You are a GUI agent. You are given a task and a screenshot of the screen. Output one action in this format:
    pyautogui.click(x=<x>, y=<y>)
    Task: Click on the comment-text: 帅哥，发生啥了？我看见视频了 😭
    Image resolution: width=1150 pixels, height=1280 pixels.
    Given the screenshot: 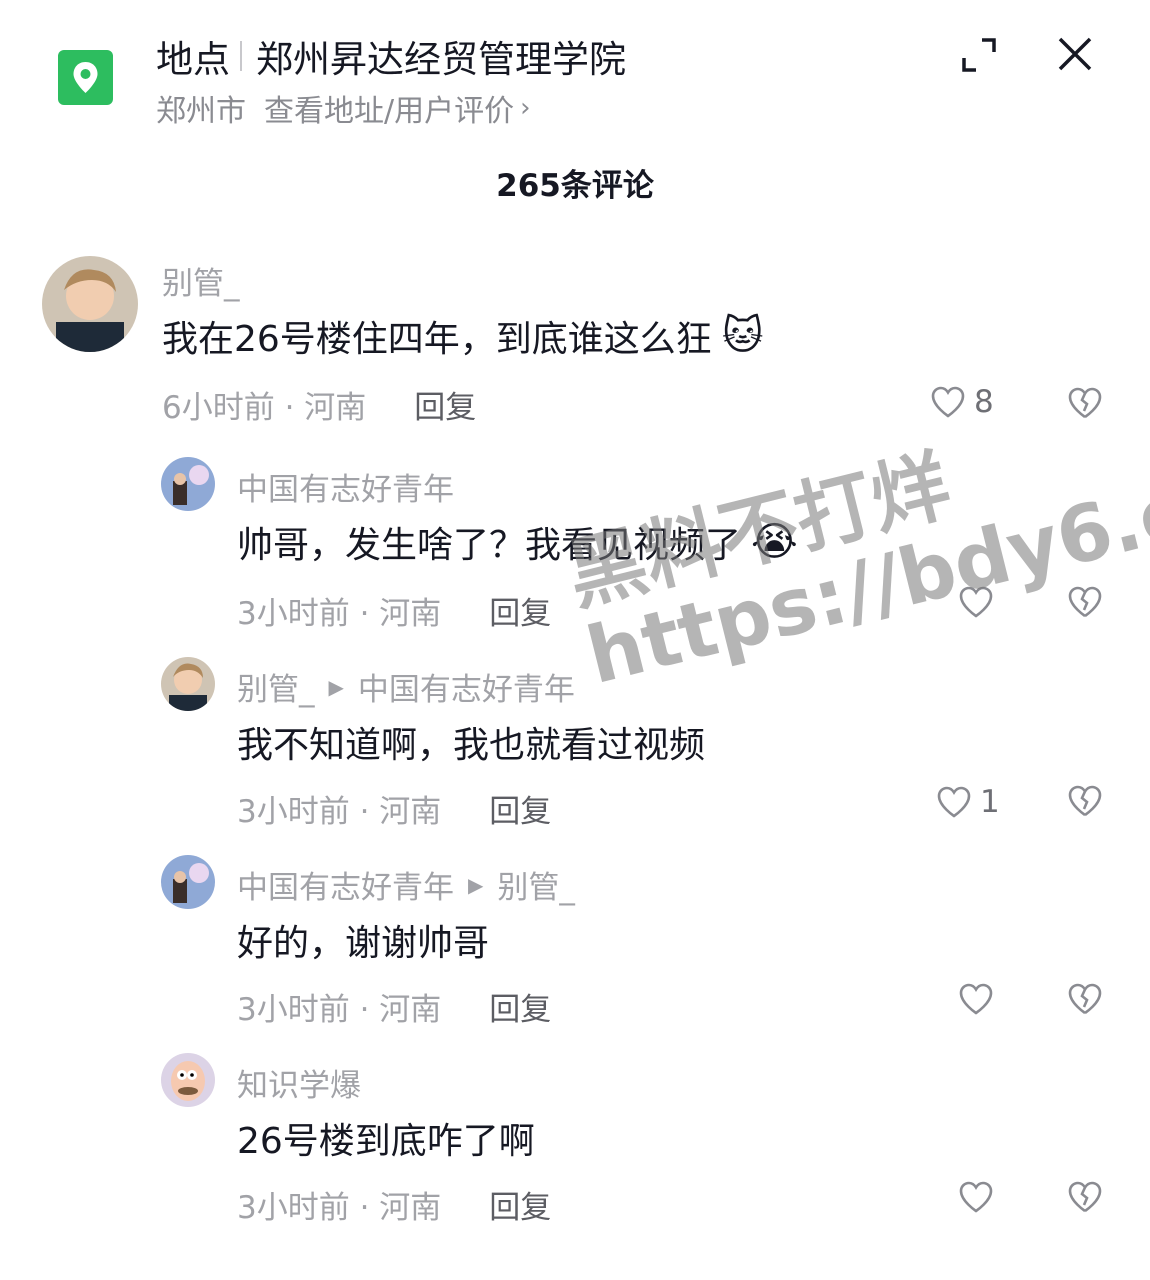 What is the action you would take?
    pyautogui.click(x=517, y=542)
    